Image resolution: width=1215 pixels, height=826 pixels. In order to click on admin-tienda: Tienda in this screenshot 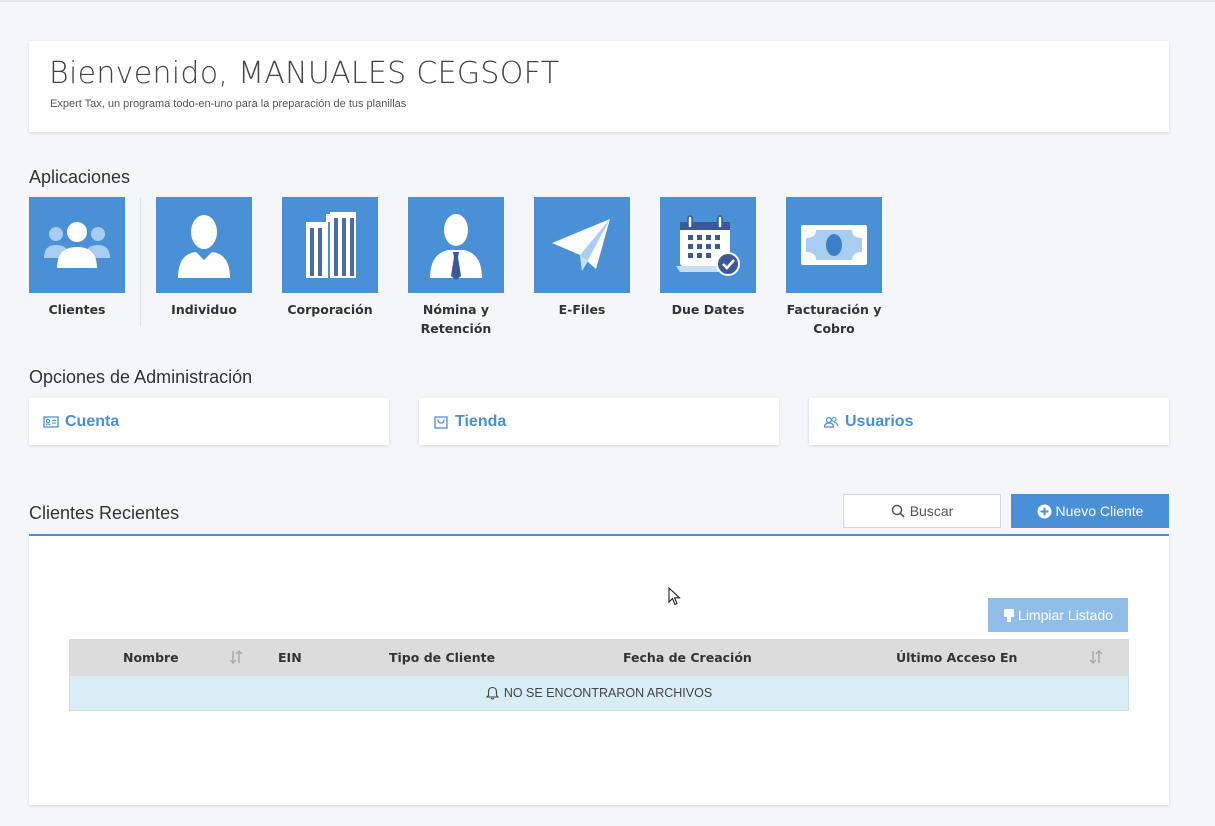, I will do `click(599, 421)`.